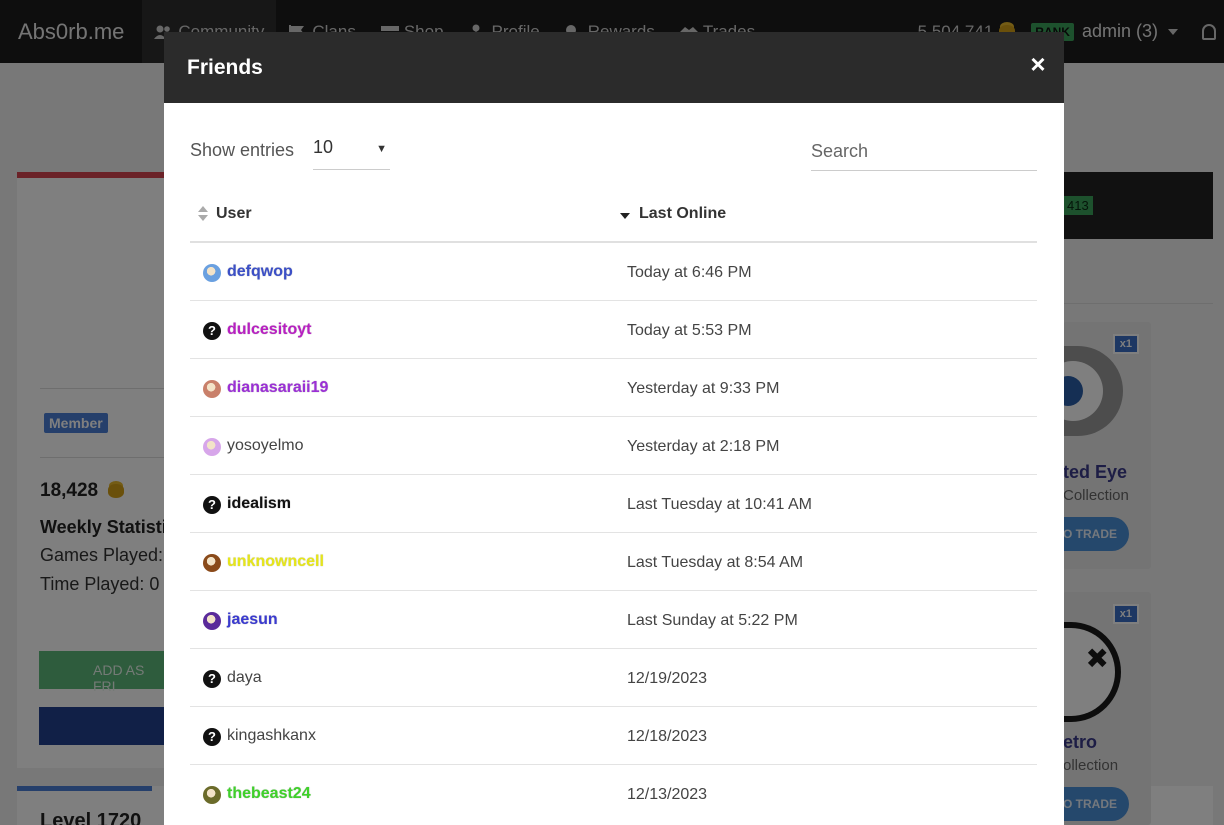  I want to click on last-online-cell: Today at 6:46 PM, so click(689, 272).